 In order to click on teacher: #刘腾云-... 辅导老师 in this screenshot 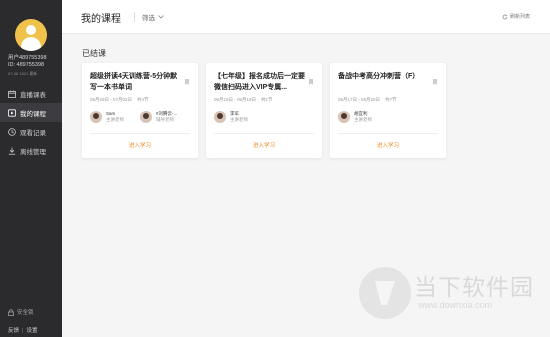, I will do `click(158, 117)`.